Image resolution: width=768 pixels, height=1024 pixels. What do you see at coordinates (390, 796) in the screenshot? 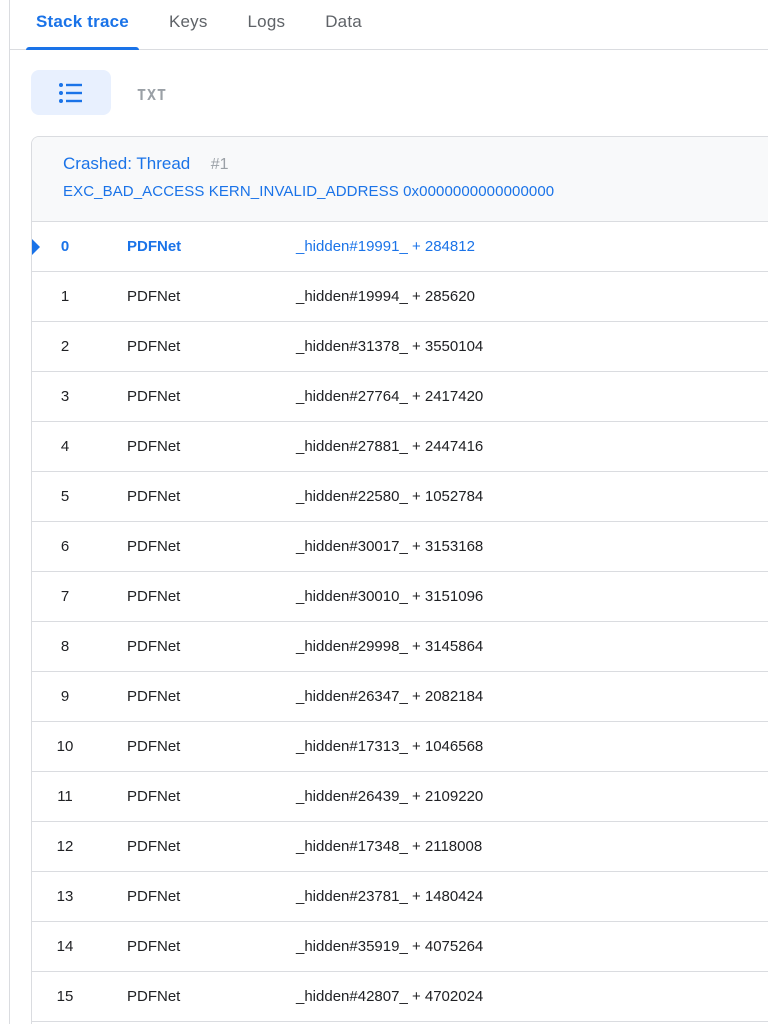
I see `frame-symbol: _hidden#26439_ + 2109220` at bounding box center [390, 796].